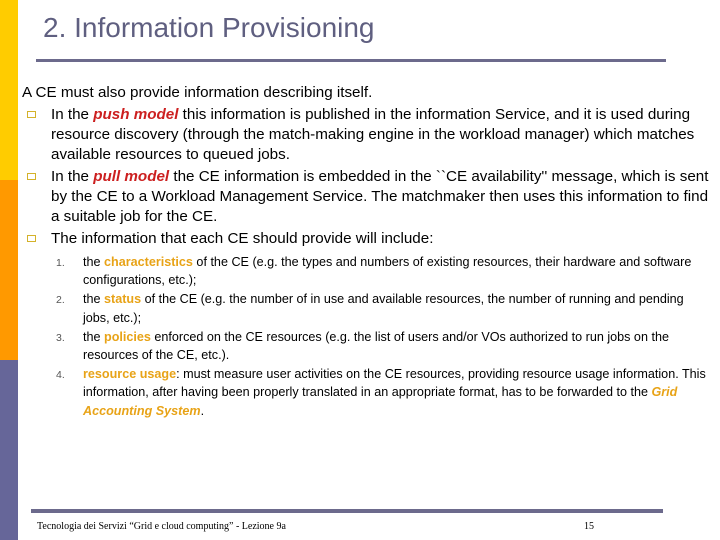 This screenshot has width=720, height=540. I want to click on emphasis-push-model: push model, so click(136, 114).